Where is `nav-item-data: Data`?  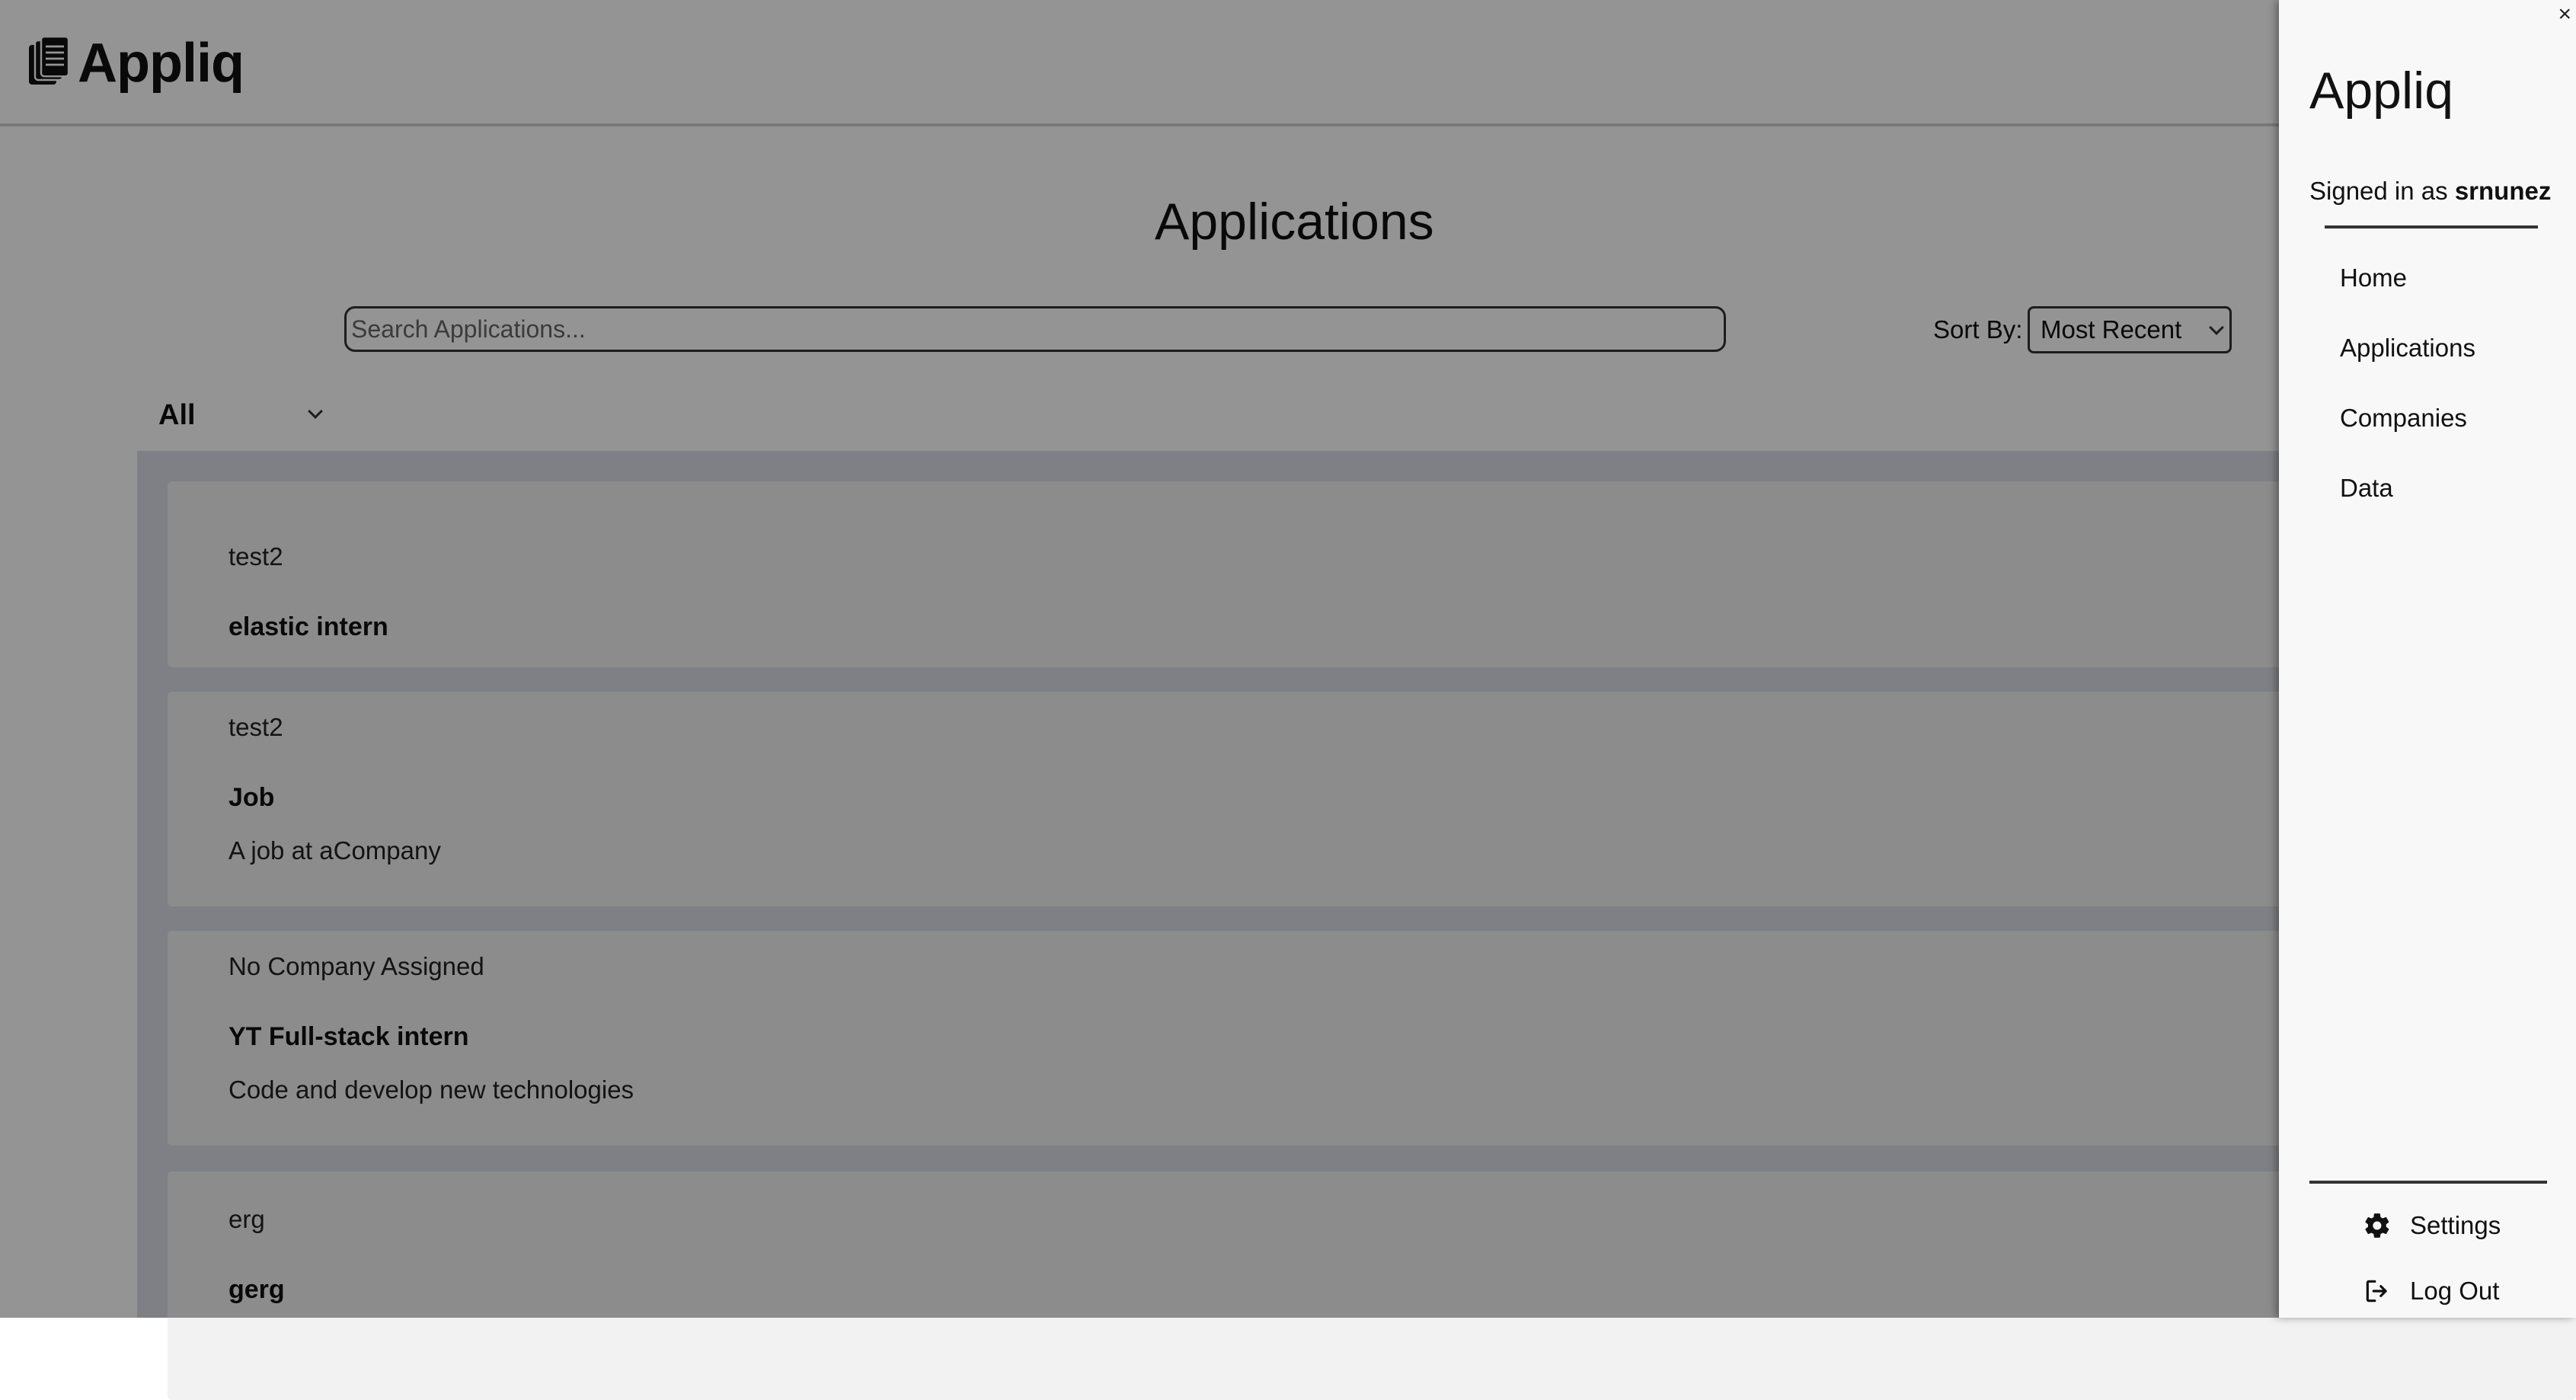
nav-item-data: Data is located at coordinates (2408, 504).